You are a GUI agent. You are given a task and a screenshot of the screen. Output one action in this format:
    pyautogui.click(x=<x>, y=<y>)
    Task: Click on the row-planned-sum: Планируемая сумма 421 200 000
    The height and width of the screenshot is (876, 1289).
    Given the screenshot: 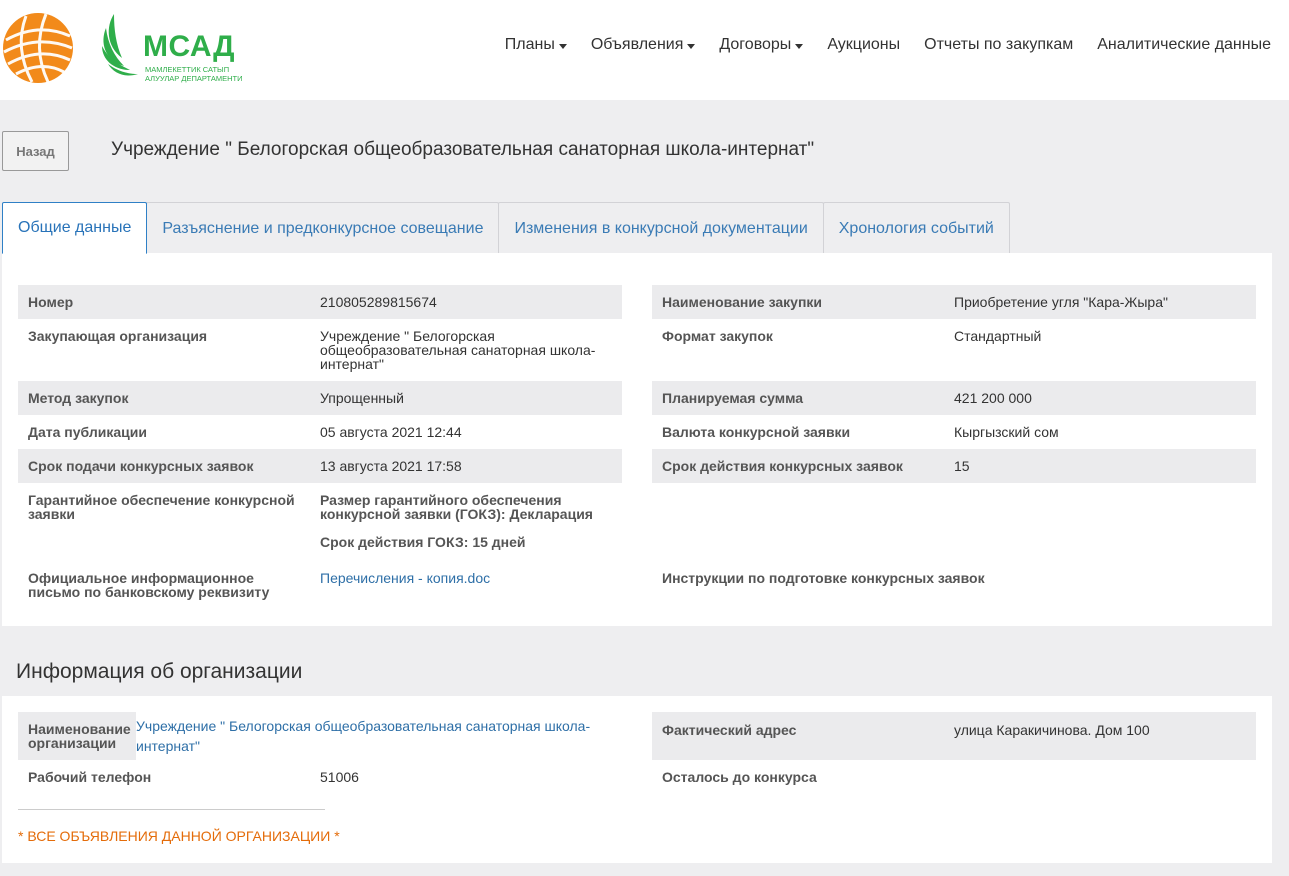 What is the action you would take?
    pyautogui.click(x=954, y=398)
    